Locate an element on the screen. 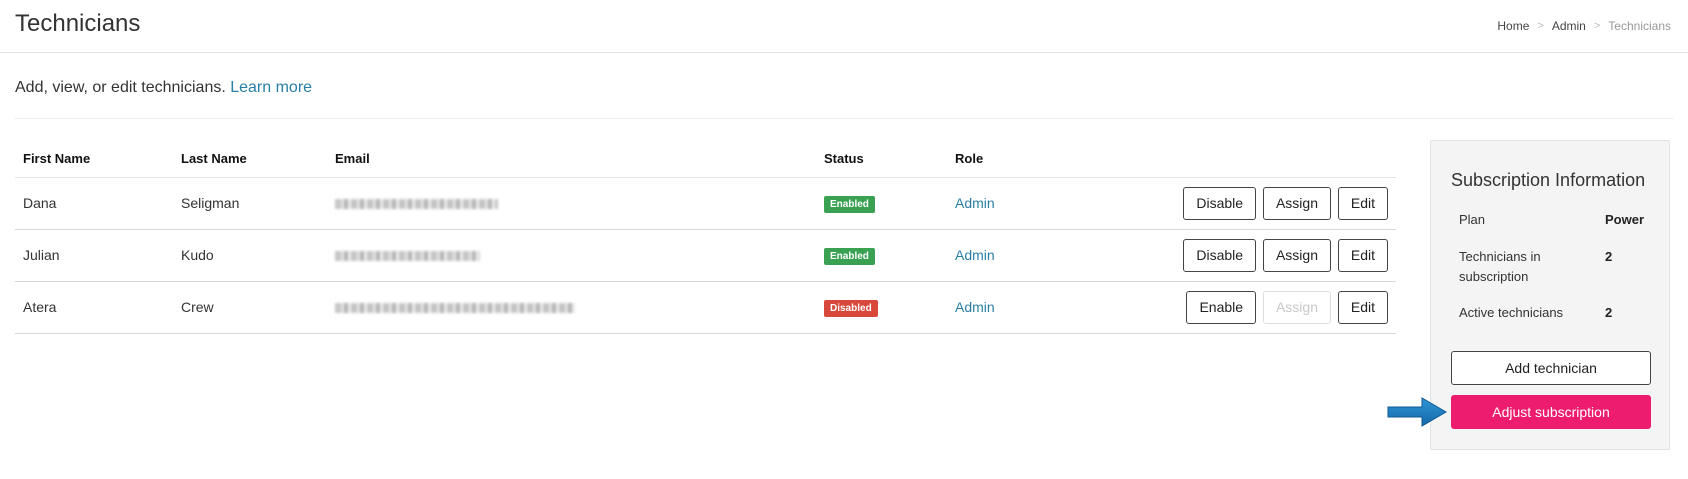 This screenshot has width=1688, height=479. column-header-first-name: First Name is located at coordinates (94, 159).